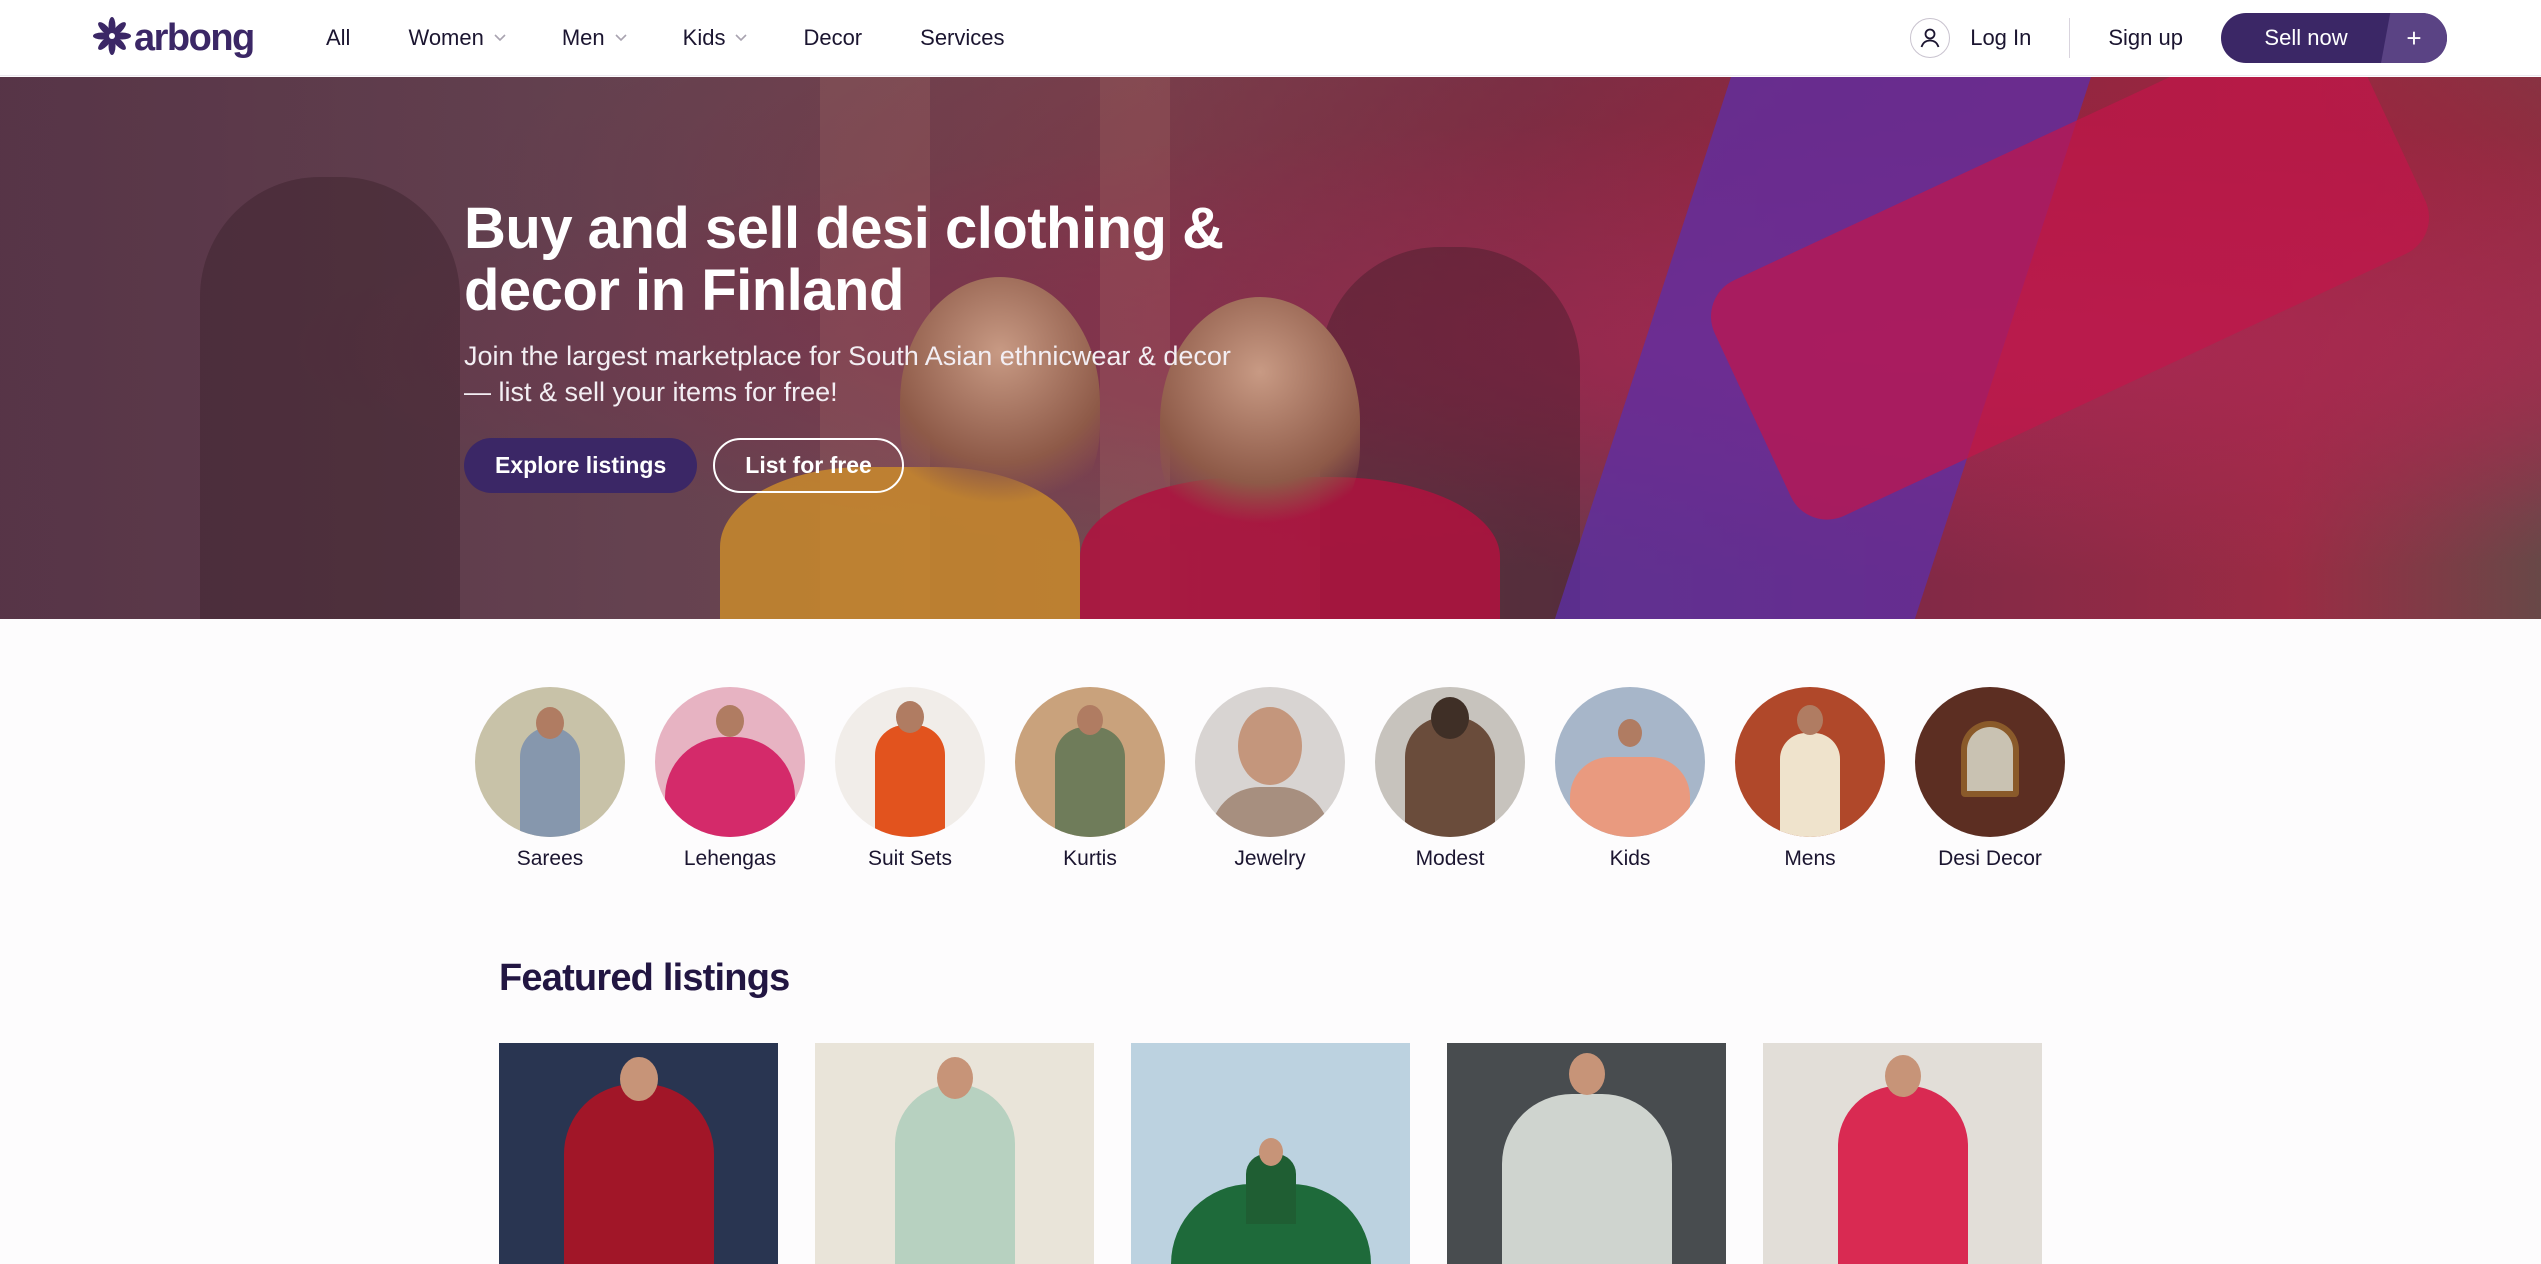 The image size is (2541, 1264). Describe the element at coordinates (1990, 858) in the screenshot. I see `category-label: Desi Decor` at that location.